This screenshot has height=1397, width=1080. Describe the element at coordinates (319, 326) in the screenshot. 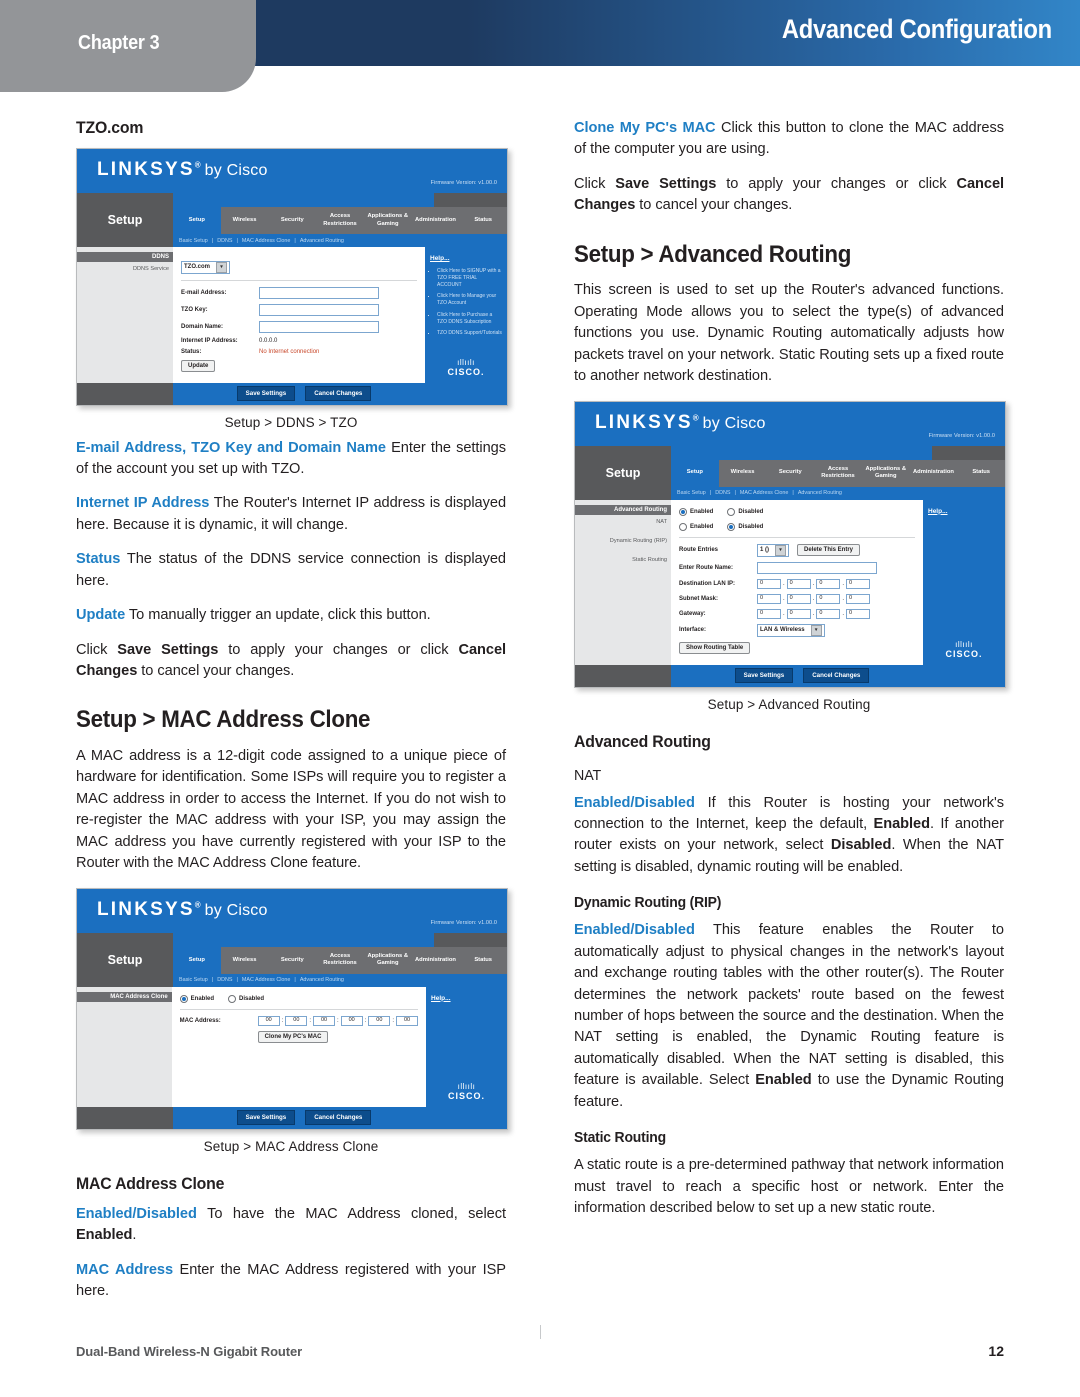

I see `domain-name-input` at that location.